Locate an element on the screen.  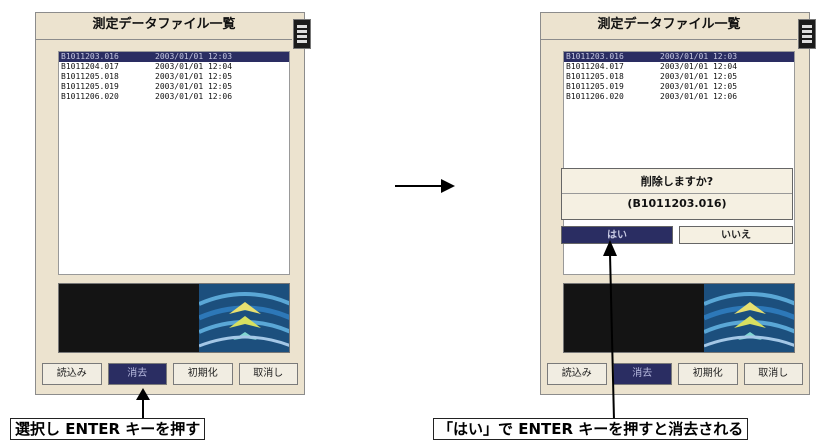
instruction-caption-right: 「はい」で ENTER キーを押すと消去される is located at coordinates (591, 429).